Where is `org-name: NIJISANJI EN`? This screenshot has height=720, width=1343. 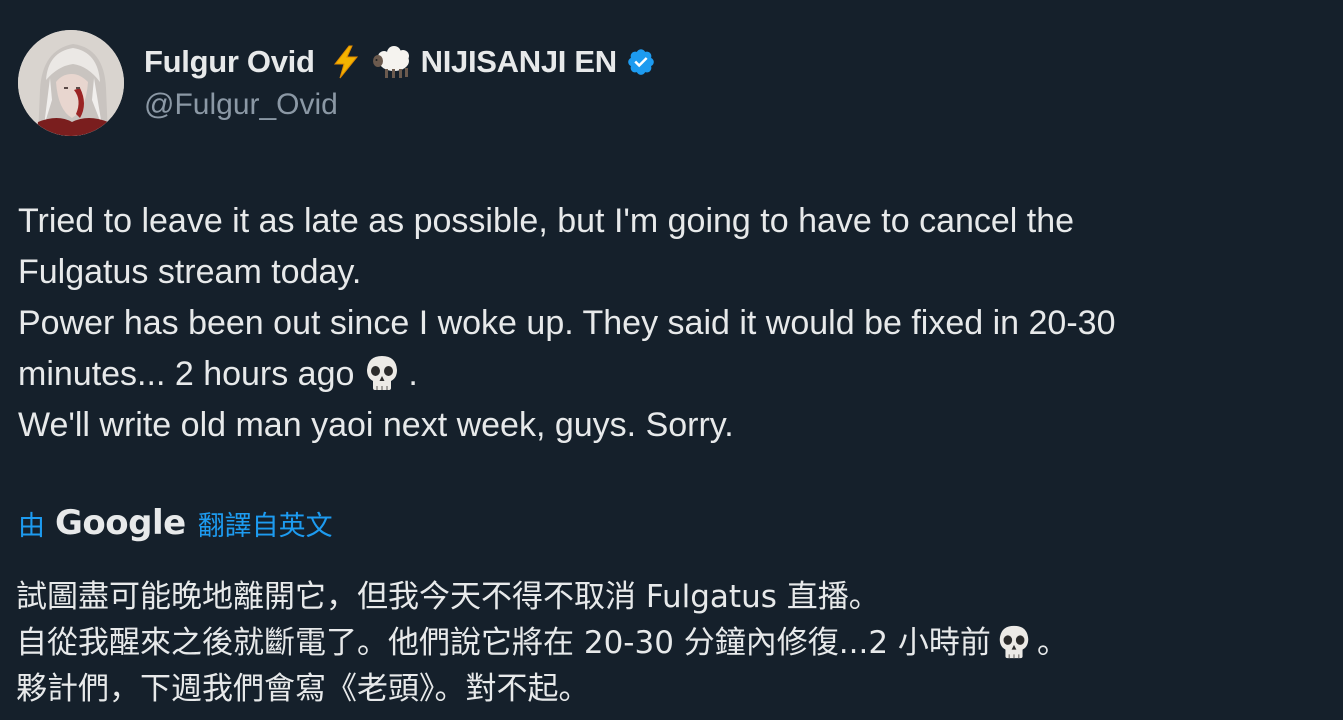
org-name: NIJISANJI EN is located at coordinates (519, 62).